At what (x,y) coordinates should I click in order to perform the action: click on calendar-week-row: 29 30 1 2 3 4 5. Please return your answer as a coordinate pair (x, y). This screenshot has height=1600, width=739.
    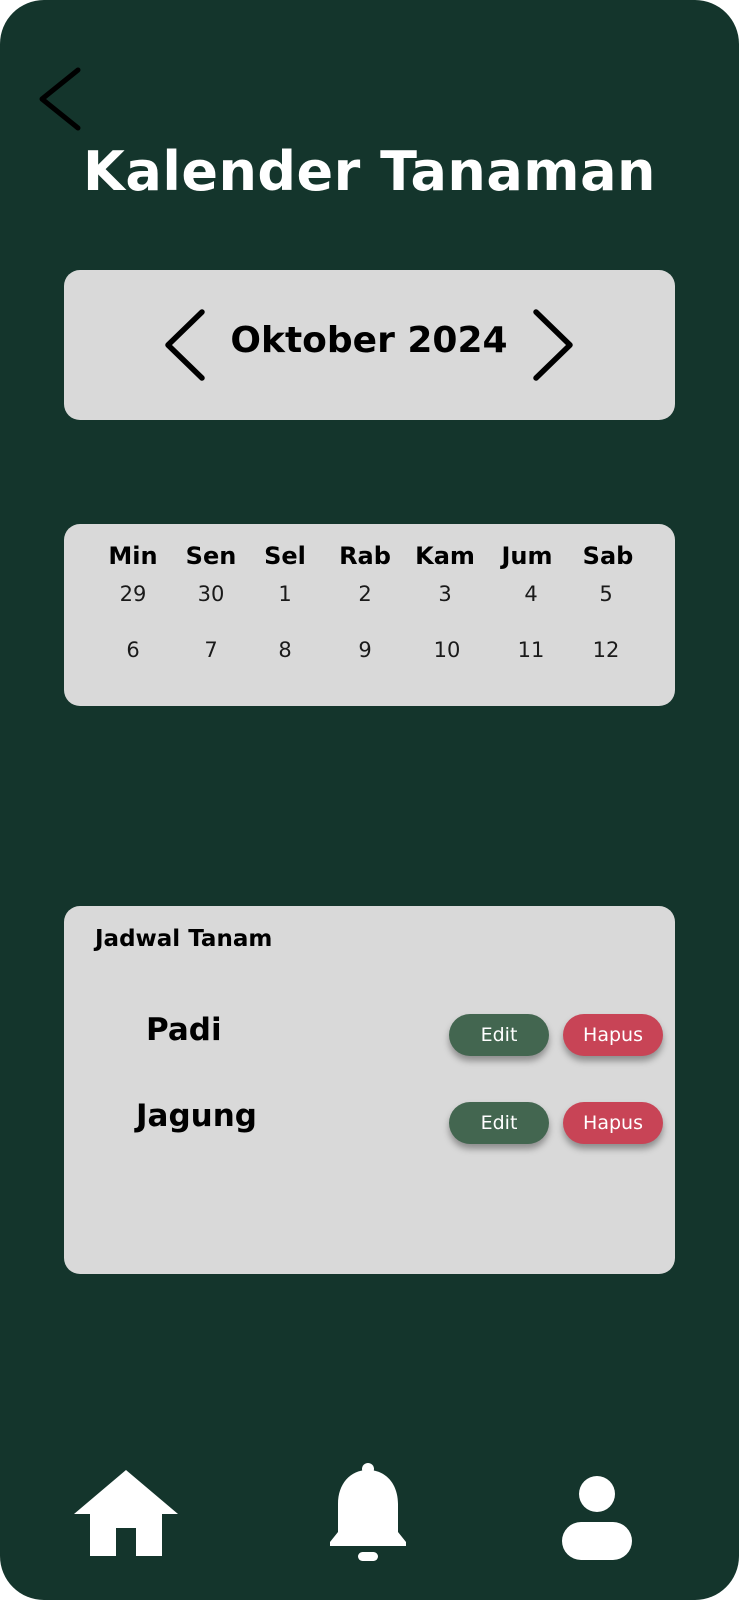
    Looking at the image, I should click on (369, 599).